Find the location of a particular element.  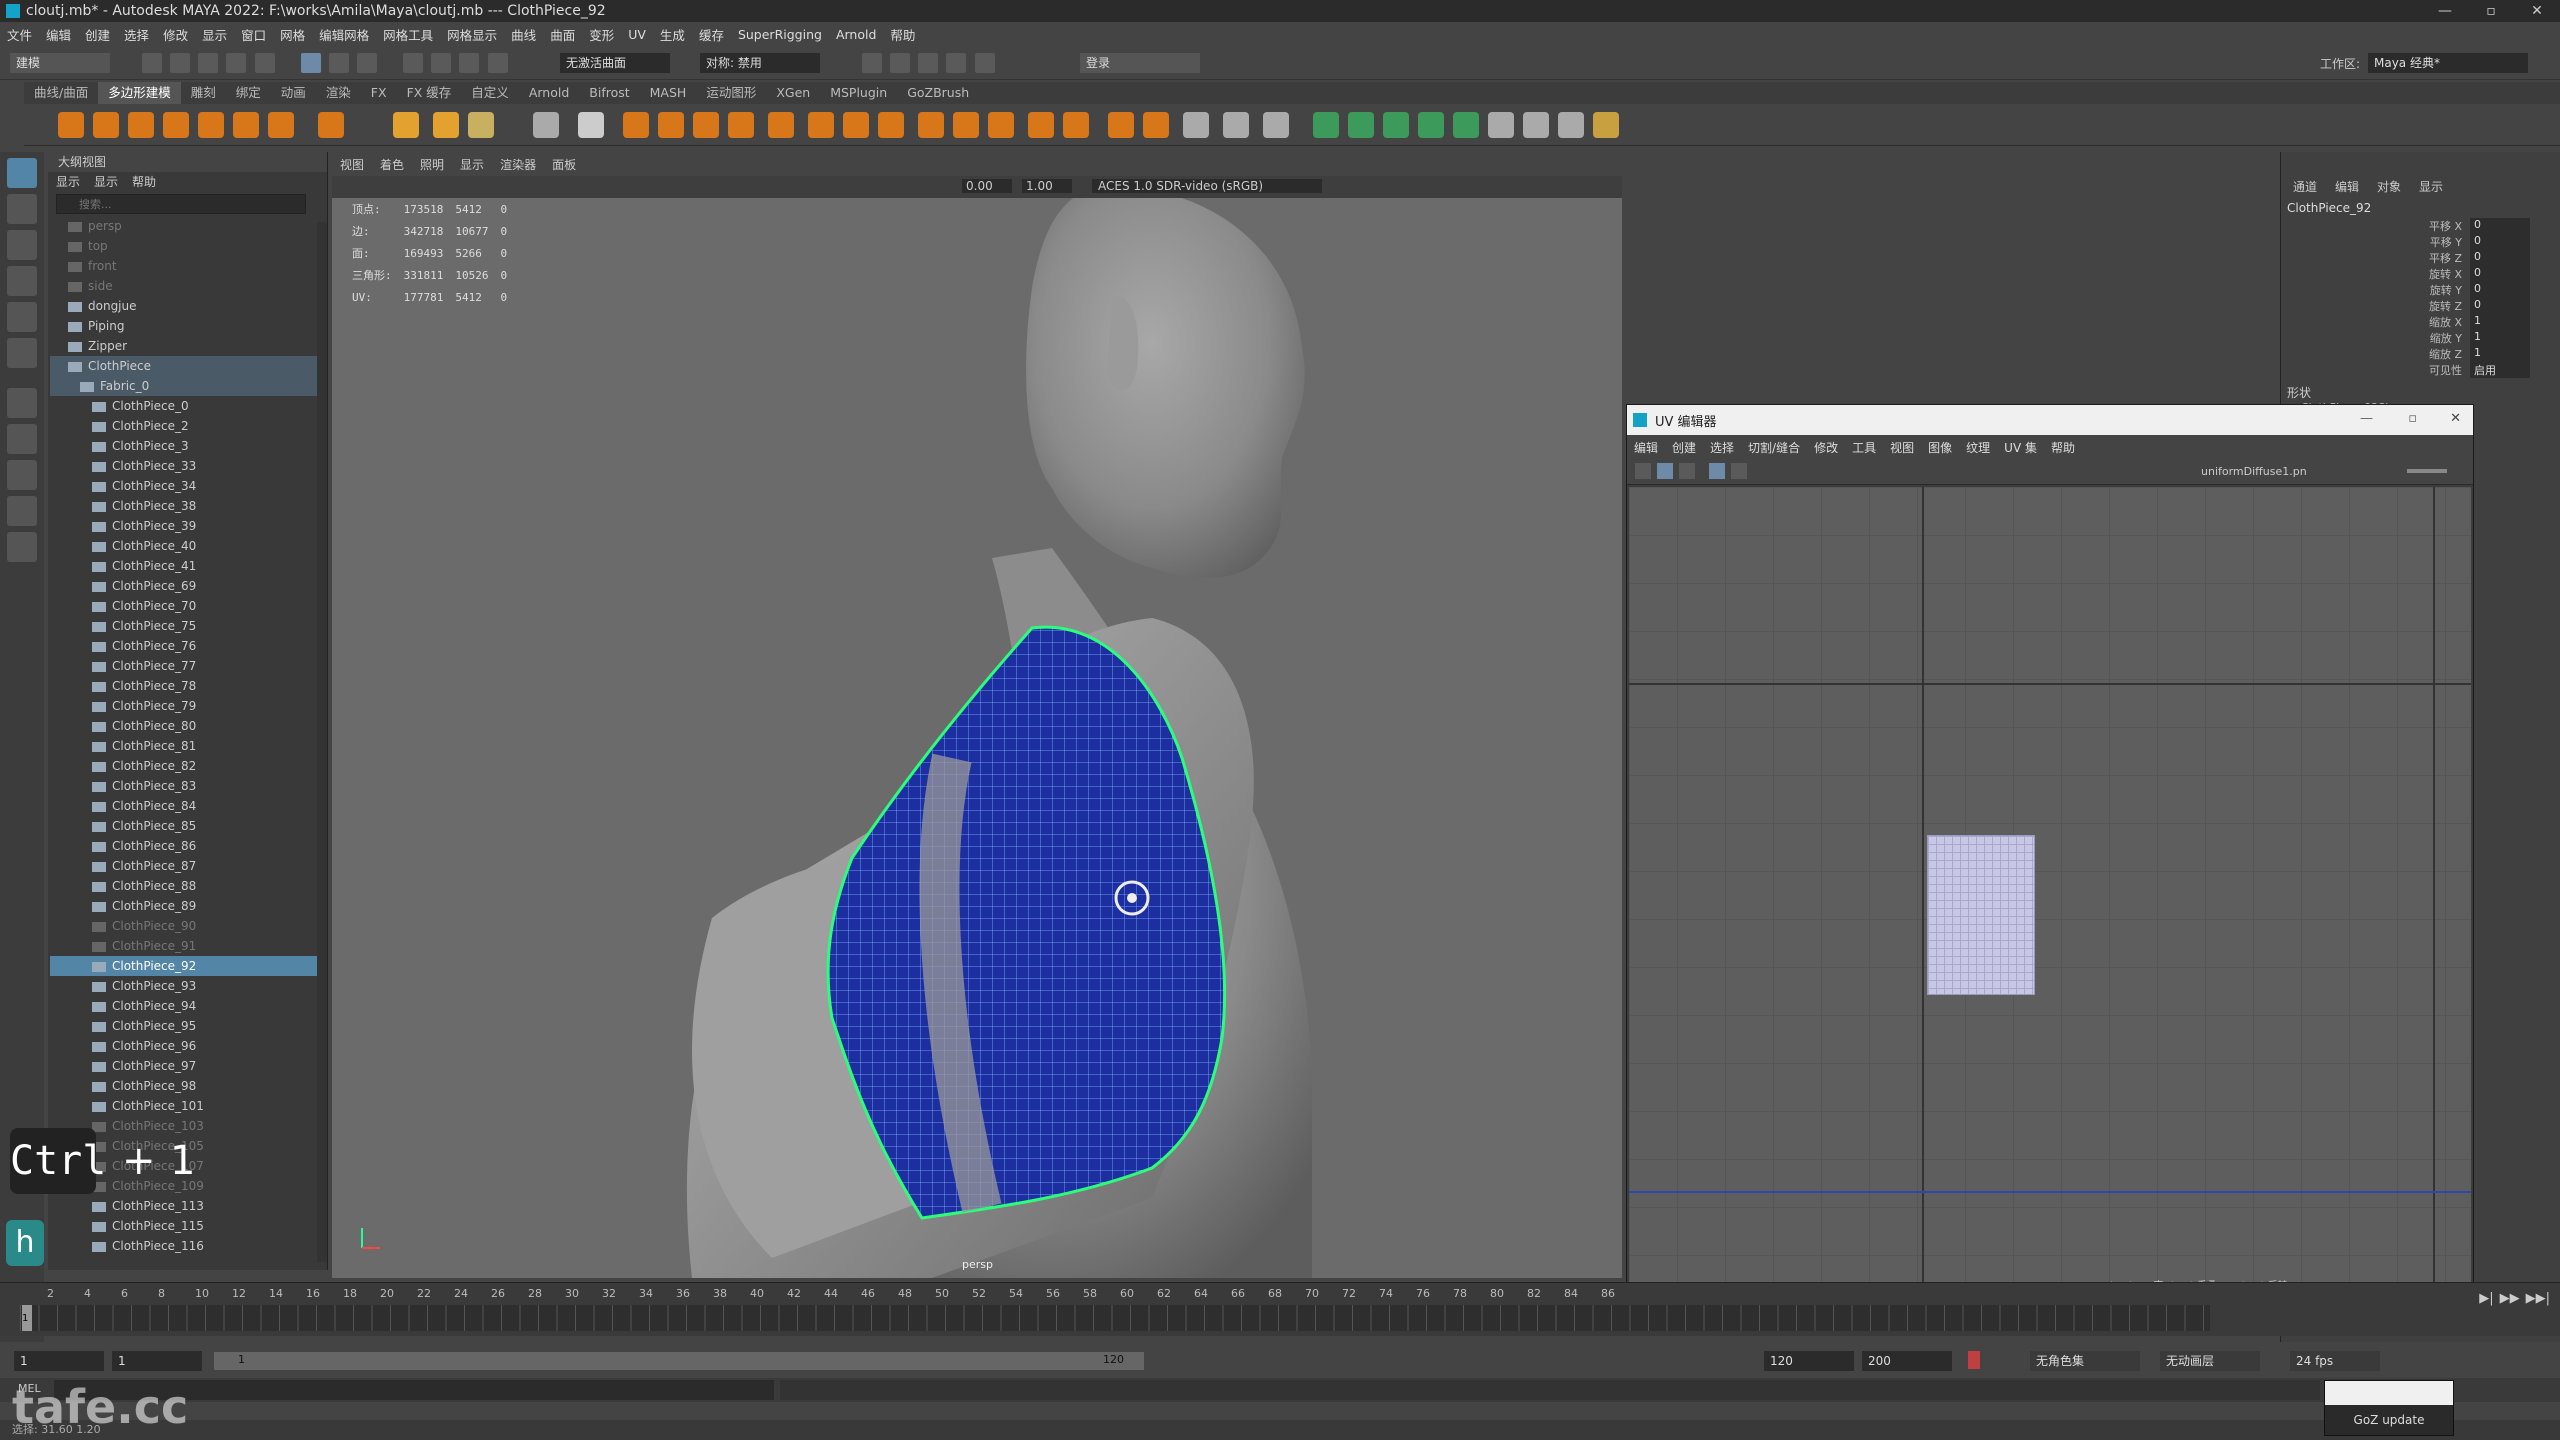

maximize-button: ▫ is located at coordinates (2491, 11).